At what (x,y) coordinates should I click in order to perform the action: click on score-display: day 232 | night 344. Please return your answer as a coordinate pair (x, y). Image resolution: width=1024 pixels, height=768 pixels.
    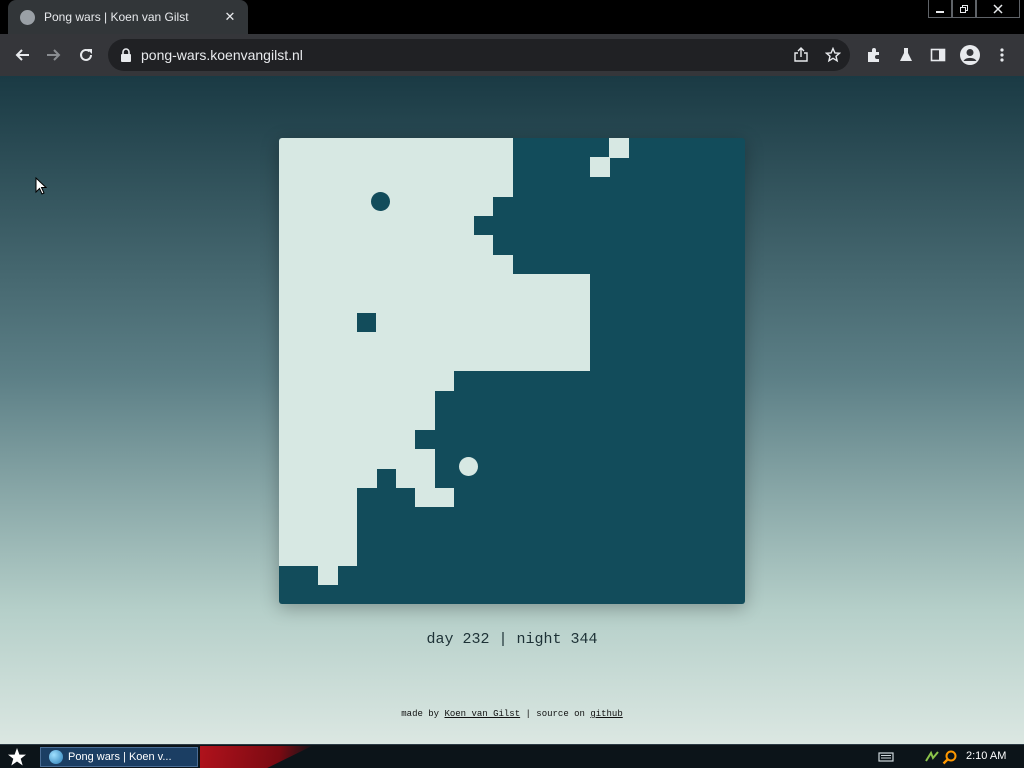
    Looking at the image, I should click on (512, 639).